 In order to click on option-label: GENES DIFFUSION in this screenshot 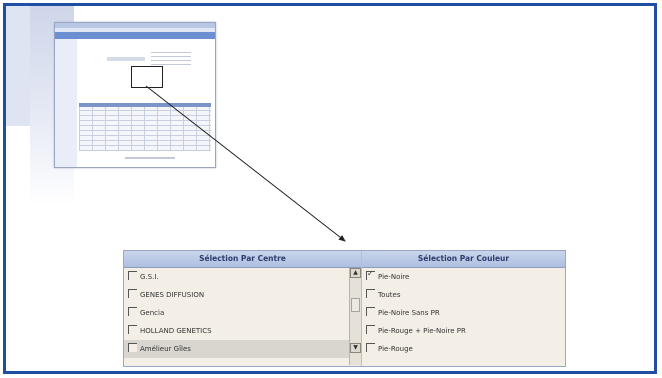, I will do `click(172, 295)`.